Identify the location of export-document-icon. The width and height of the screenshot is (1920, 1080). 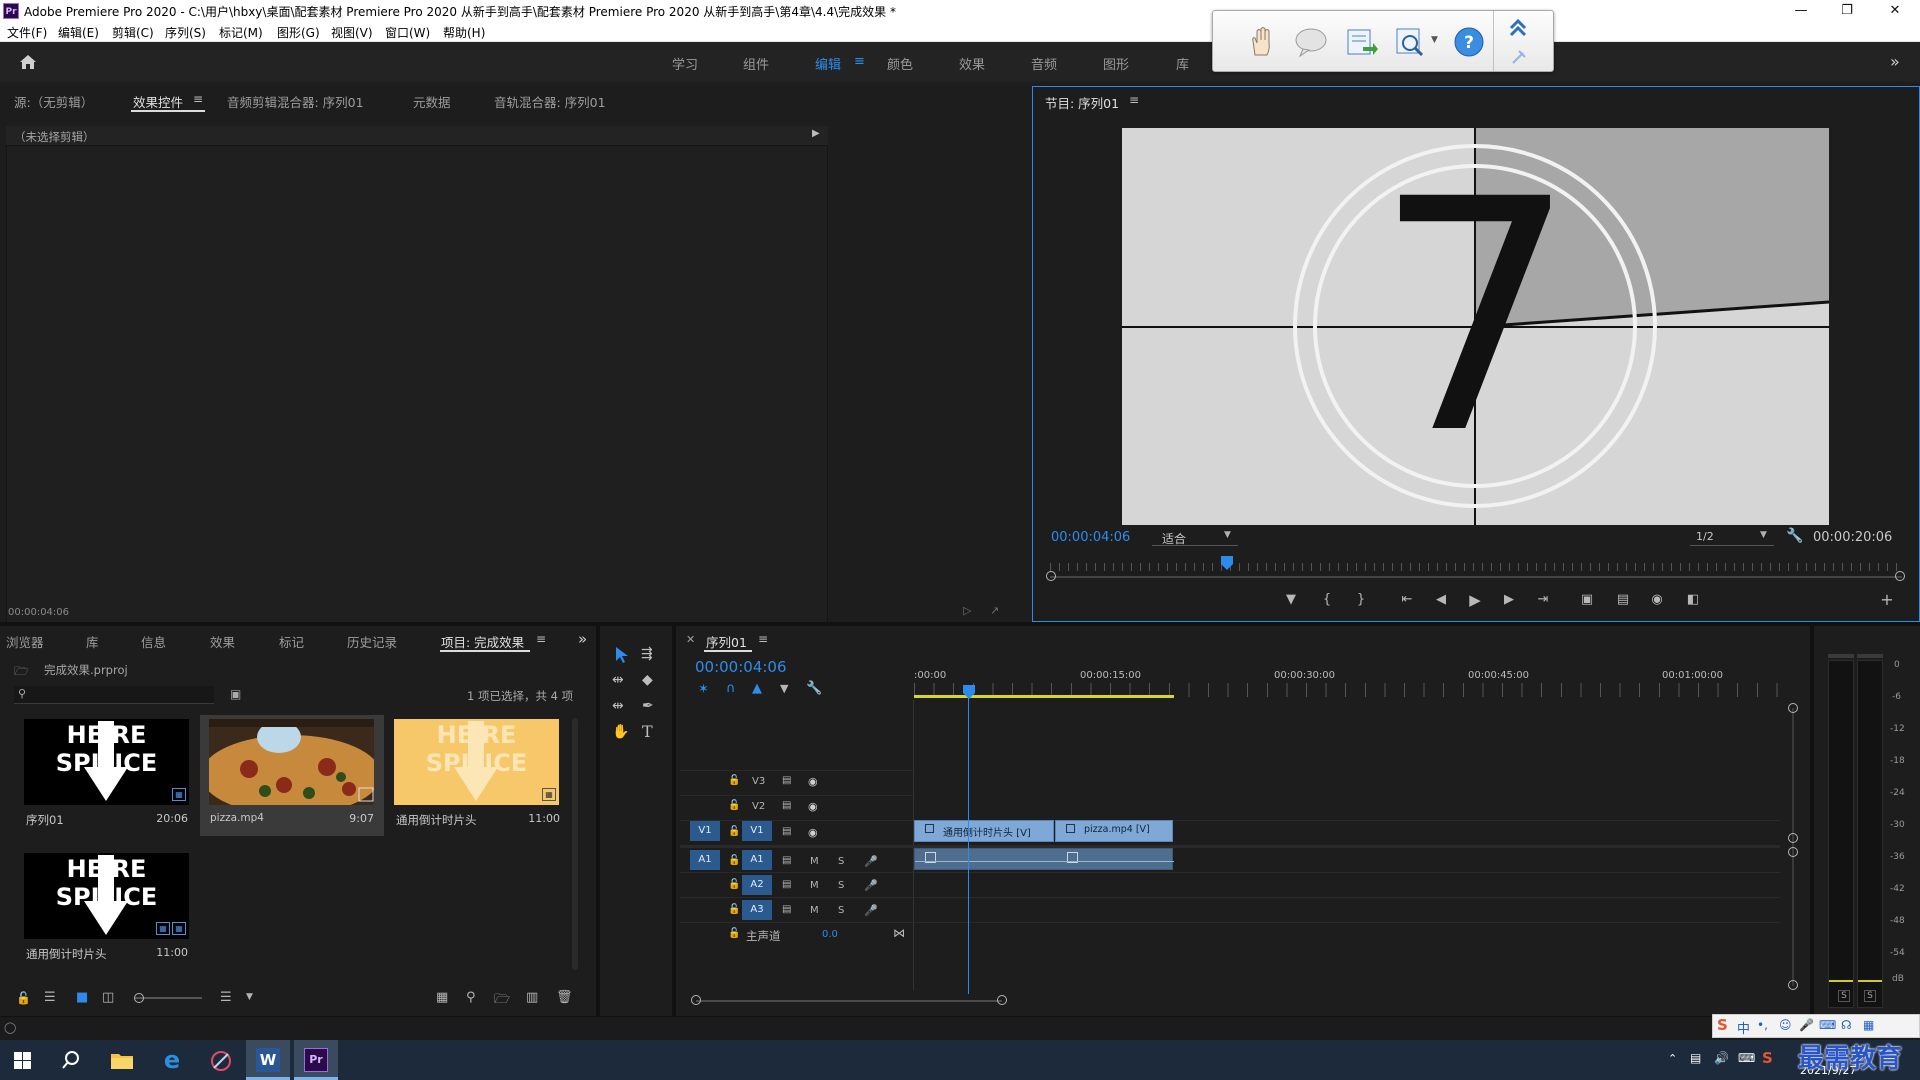
(1361, 42).